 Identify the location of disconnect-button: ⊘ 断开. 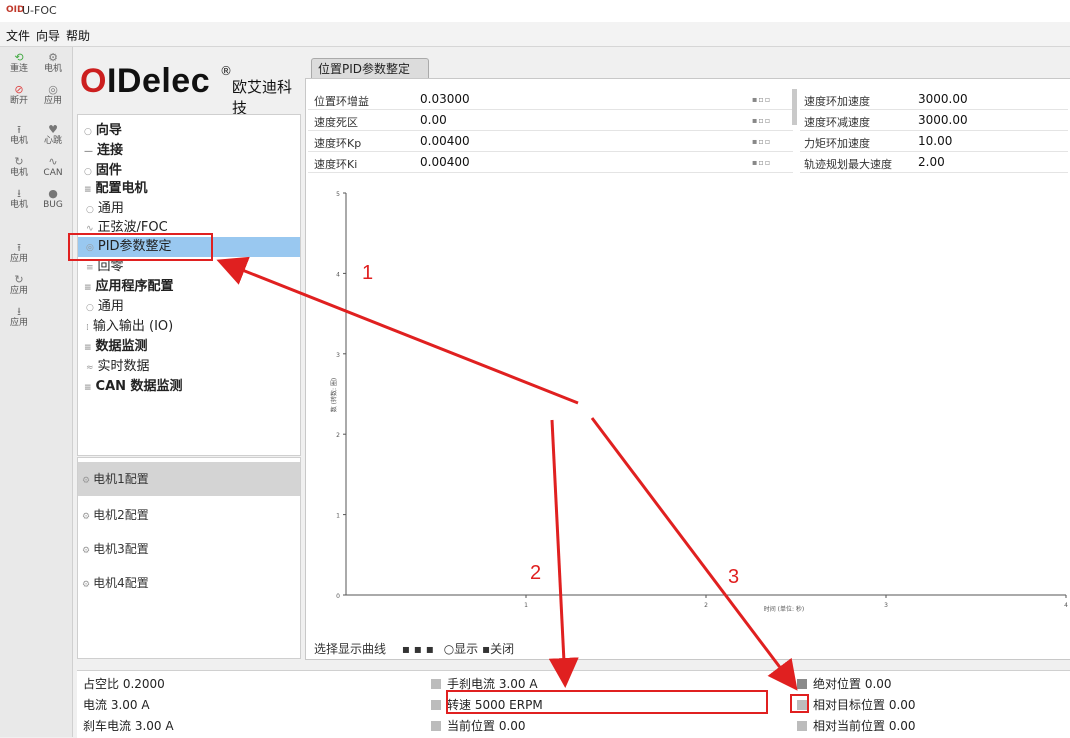
(19, 94).